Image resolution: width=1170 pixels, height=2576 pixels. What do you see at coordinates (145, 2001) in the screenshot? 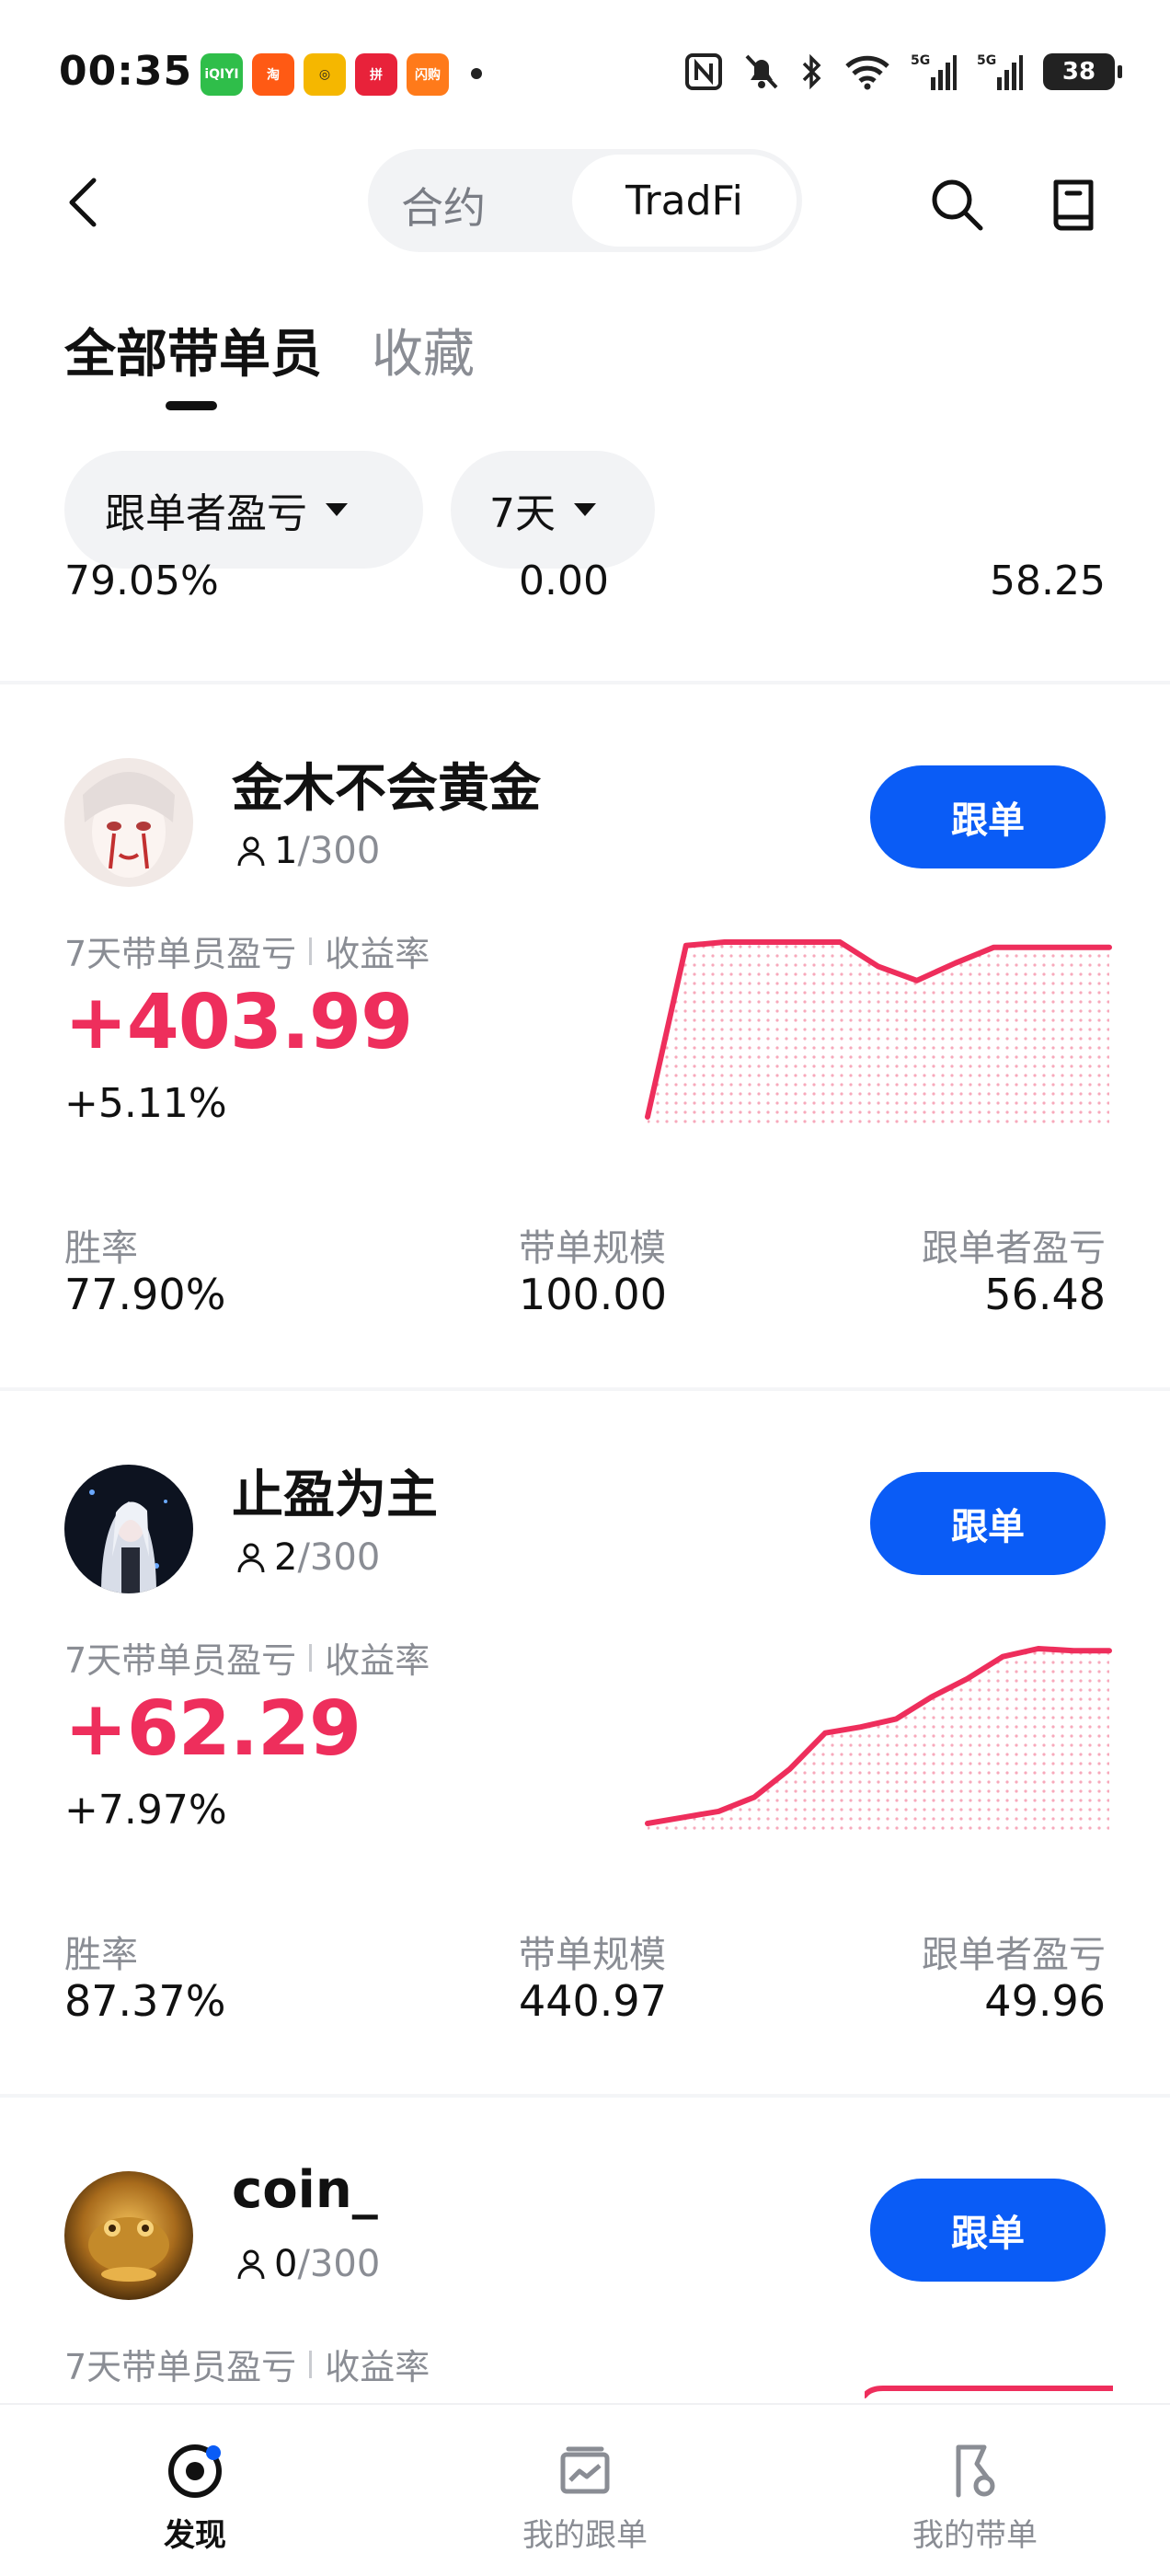
I see `win-rate-value: 87.37%` at bounding box center [145, 2001].